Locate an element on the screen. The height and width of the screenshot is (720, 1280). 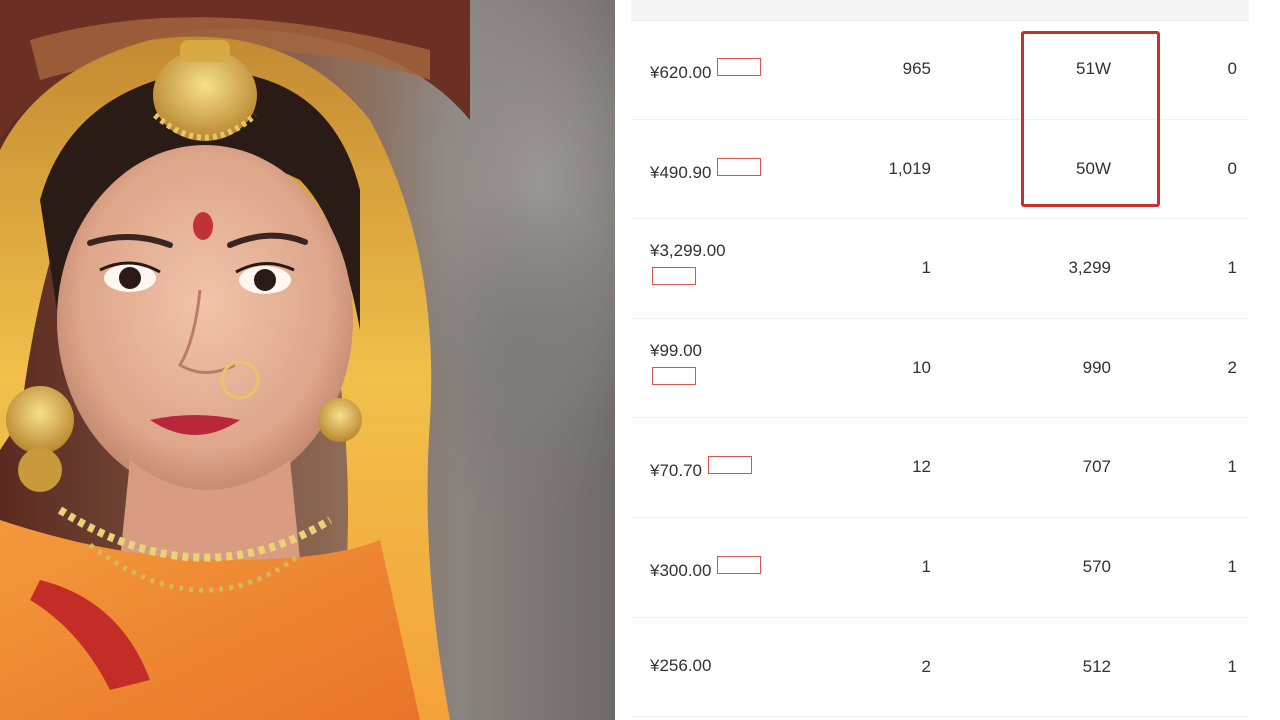
table-row: ¥99.00 10 990 2 is located at coordinates (940, 369).